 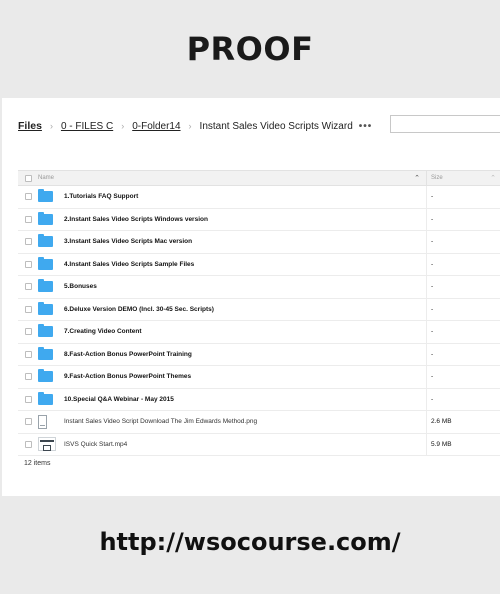 I want to click on table-row: 8.Fast-Action Bonus PowerPoint Training -, so click(x=259, y=354).